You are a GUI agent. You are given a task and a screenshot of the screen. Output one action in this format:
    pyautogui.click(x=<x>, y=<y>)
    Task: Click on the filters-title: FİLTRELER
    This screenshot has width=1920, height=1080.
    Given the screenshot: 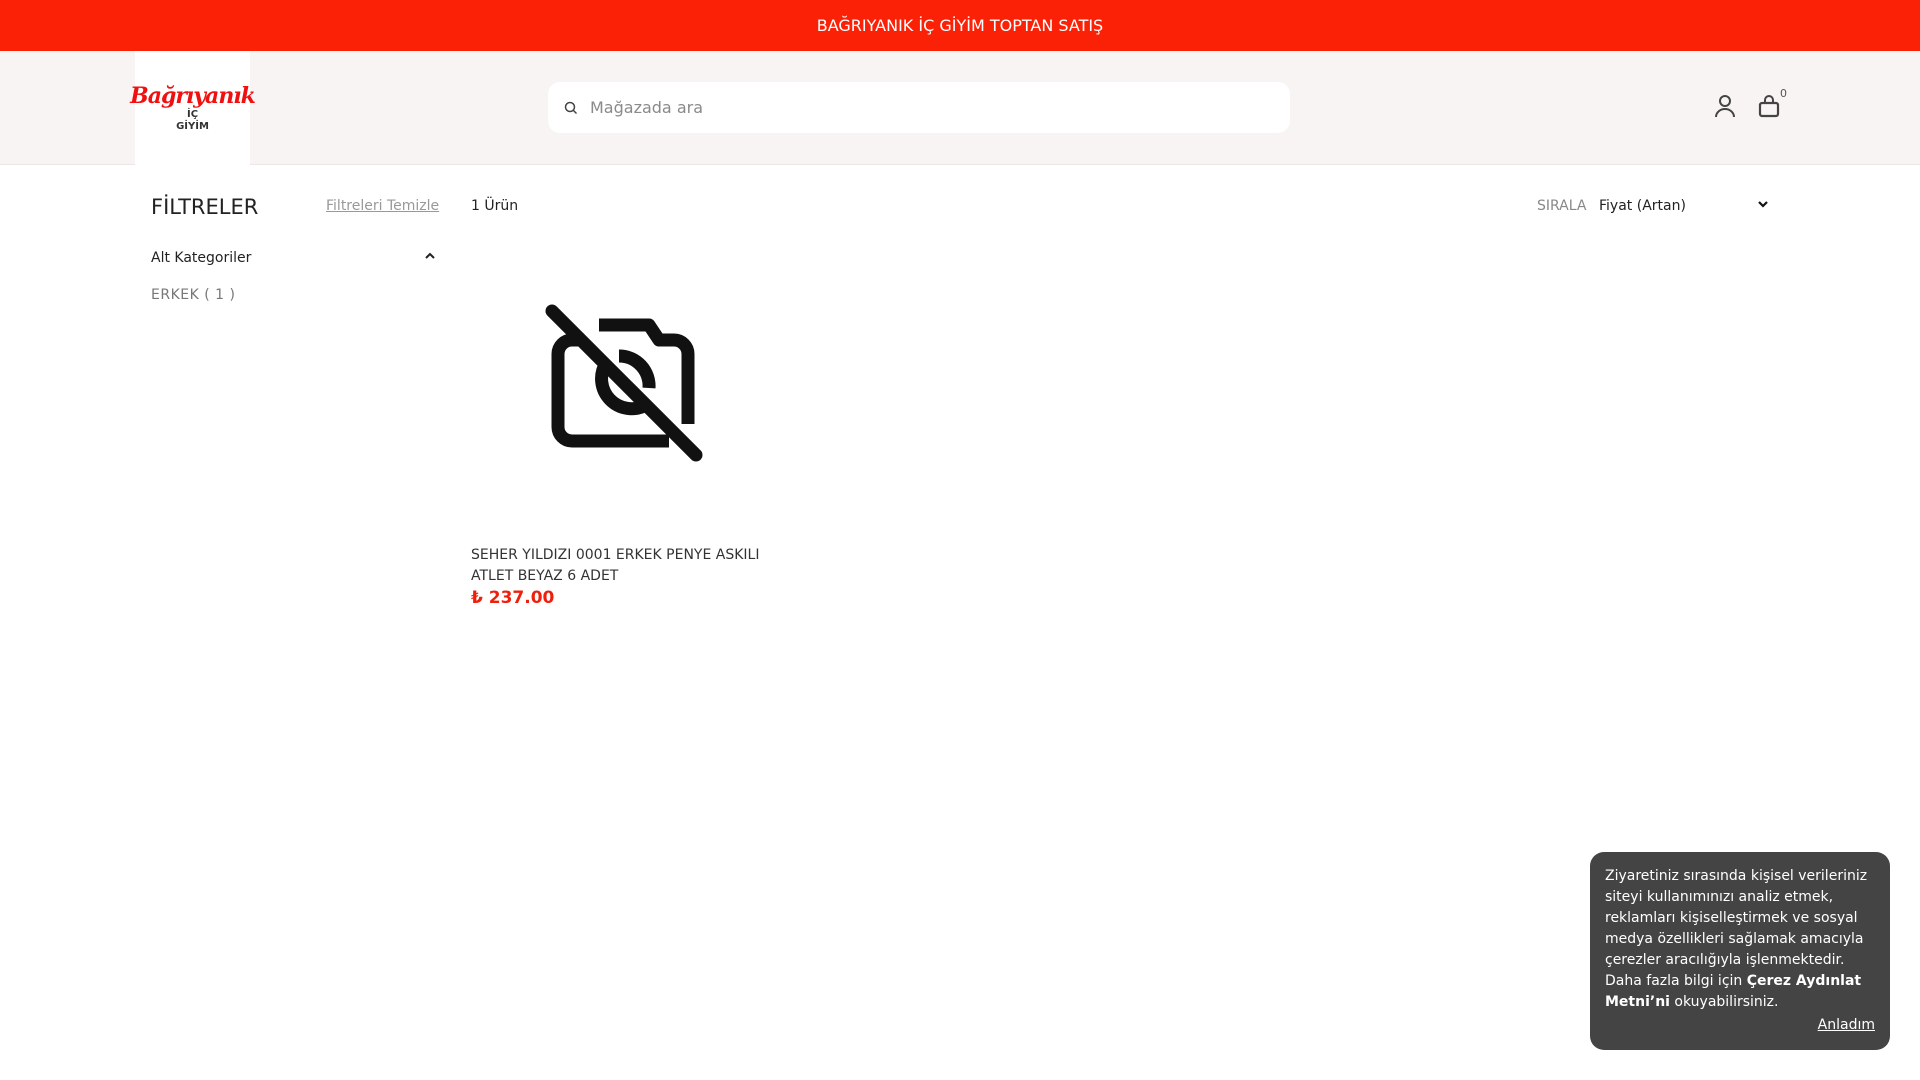 What is the action you would take?
    pyautogui.click(x=205, y=207)
    